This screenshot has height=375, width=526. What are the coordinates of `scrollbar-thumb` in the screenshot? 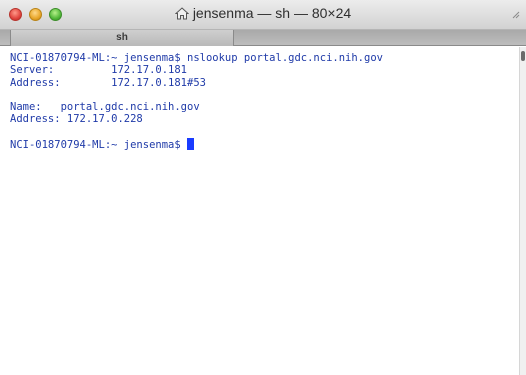 It's located at (523, 56).